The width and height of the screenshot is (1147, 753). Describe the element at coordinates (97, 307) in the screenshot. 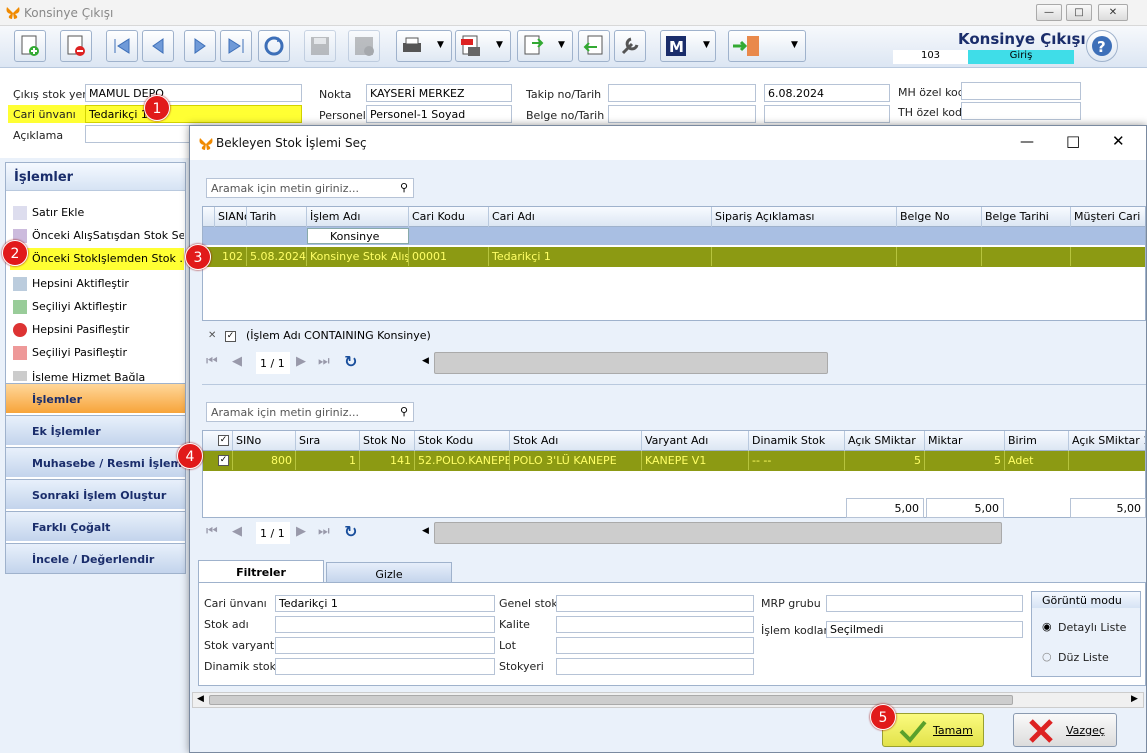

I see `panel-item-secili-aktif: Seçiliyi Aktifleştir` at that location.